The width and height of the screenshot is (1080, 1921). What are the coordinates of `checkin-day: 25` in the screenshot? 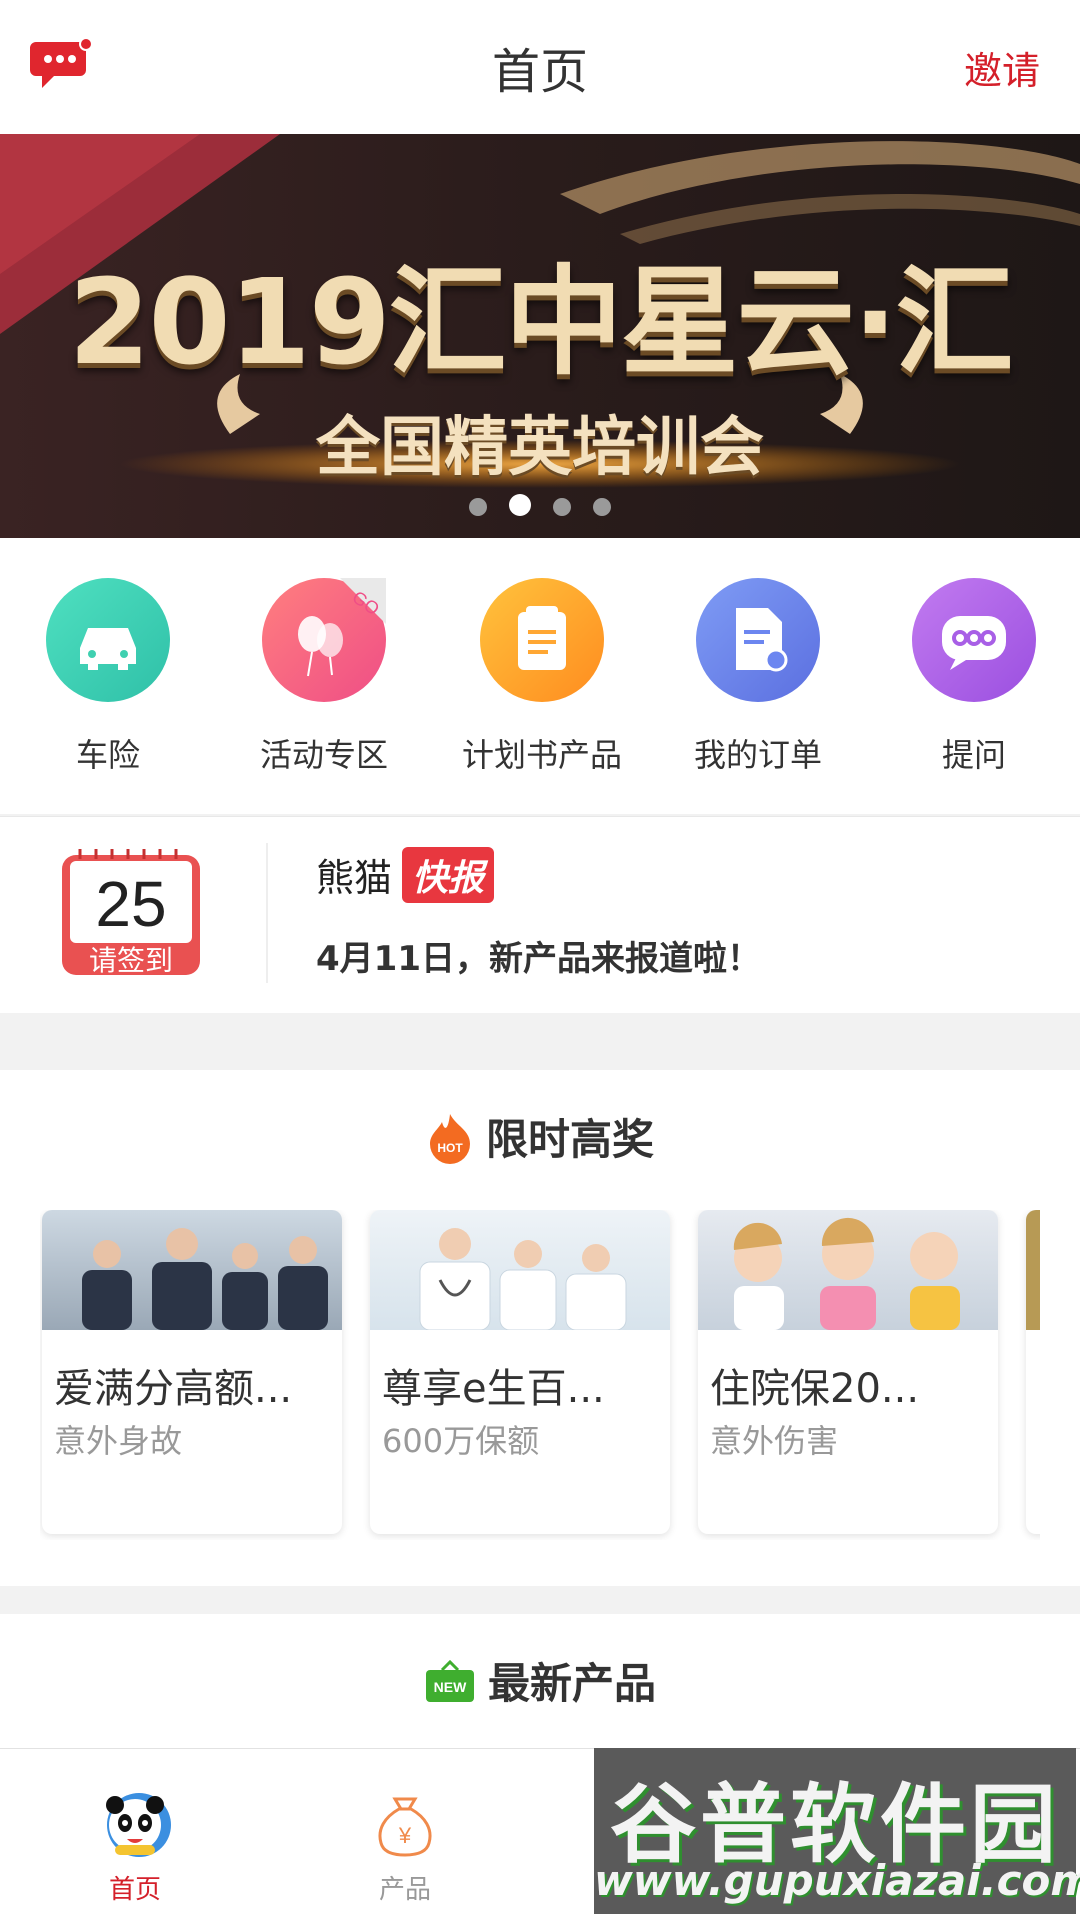 It's located at (131, 904).